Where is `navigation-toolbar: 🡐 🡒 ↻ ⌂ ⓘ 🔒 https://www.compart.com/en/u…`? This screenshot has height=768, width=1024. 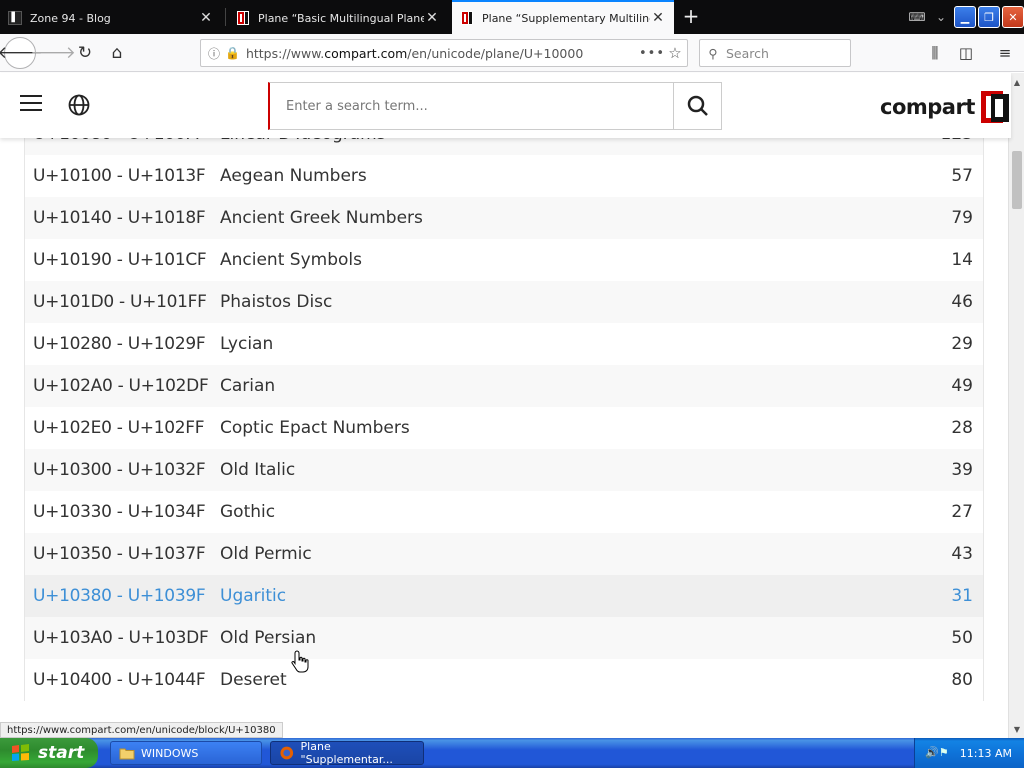 navigation-toolbar: 🡐 🡒 ↻ ⌂ ⓘ 🔒 https://www.compart.com/en/u… is located at coordinates (512, 53).